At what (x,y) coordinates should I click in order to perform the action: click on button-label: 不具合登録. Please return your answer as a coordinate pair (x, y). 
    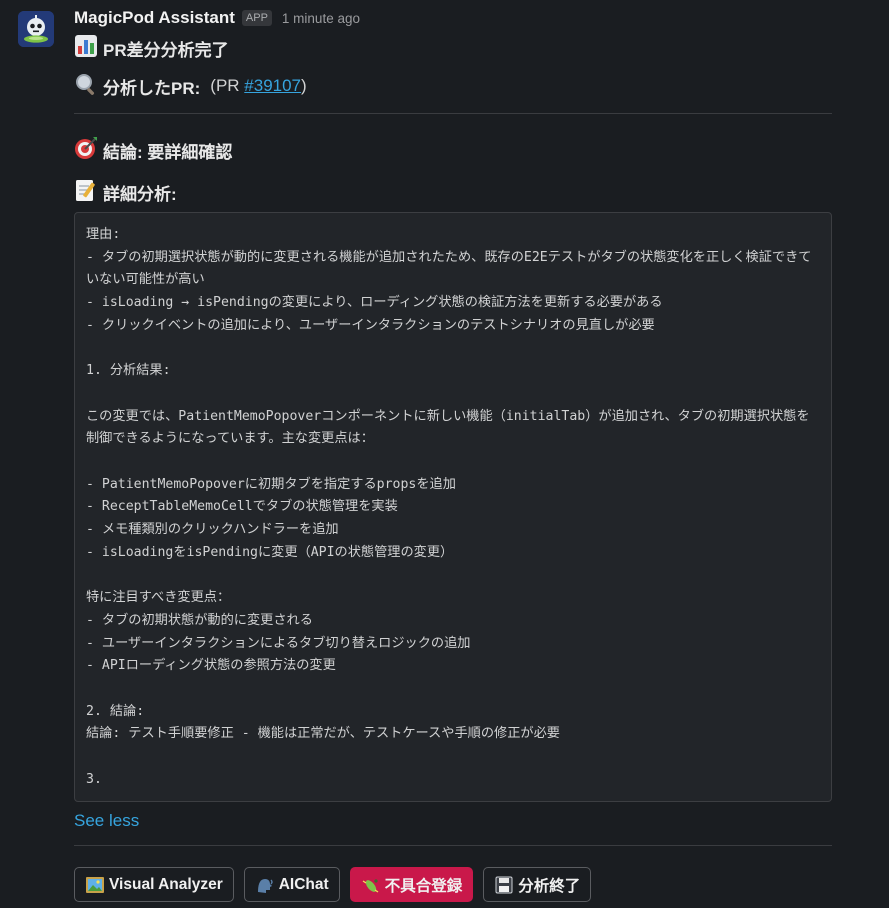
    Looking at the image, I should click on (423, 886).